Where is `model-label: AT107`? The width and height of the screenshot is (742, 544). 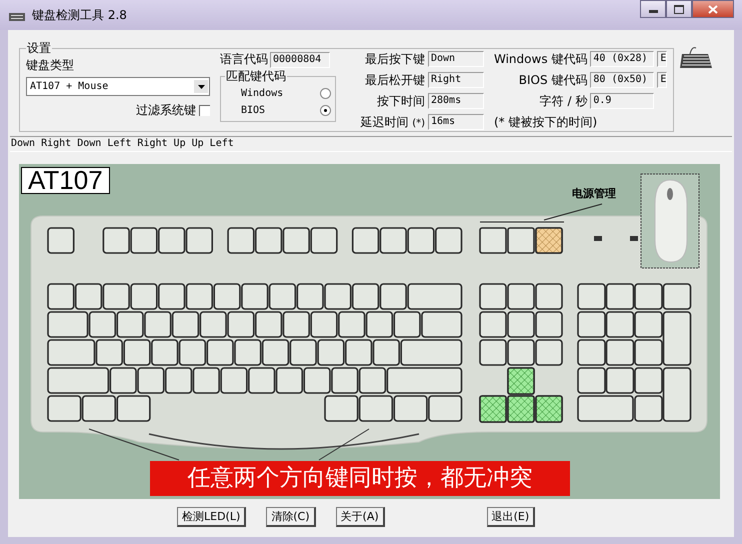 model-label: AT107 is located at coordinates (65, 180).